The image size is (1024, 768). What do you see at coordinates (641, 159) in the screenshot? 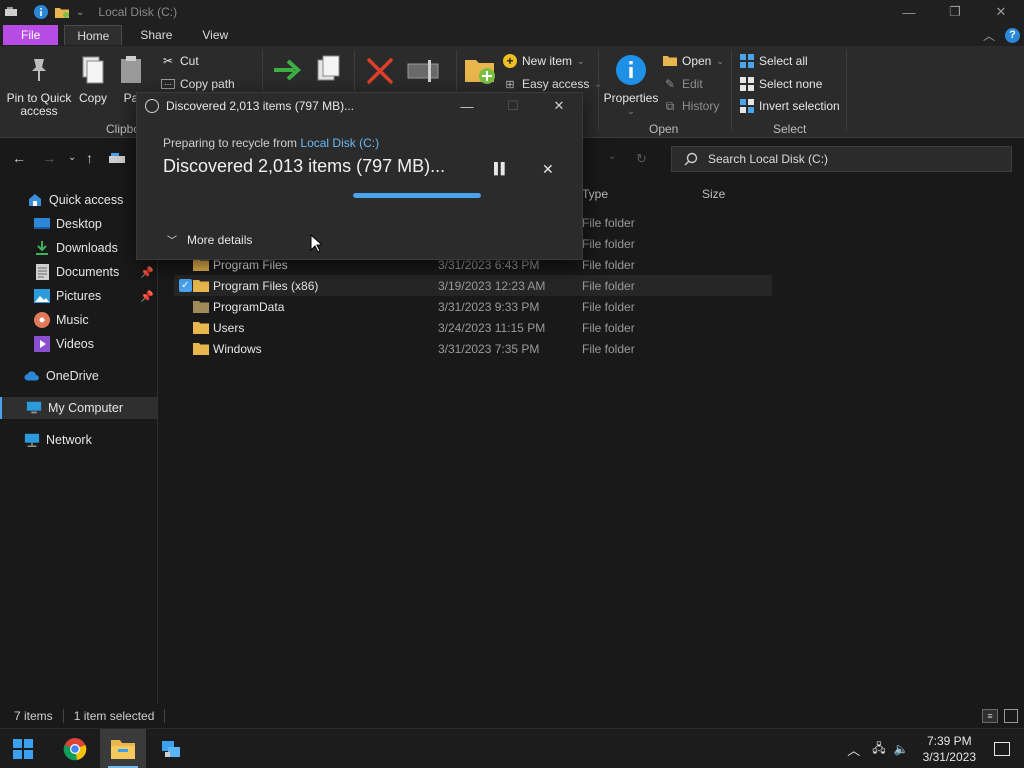
I see `refresh-icon: ↻` at bounding box center [641, 159].